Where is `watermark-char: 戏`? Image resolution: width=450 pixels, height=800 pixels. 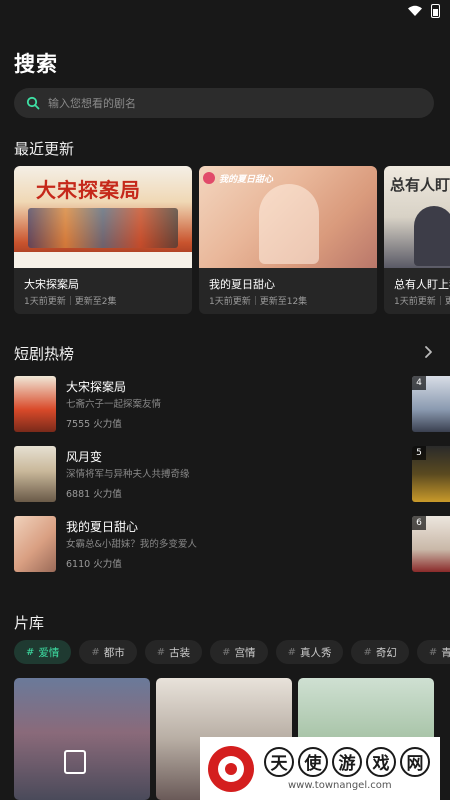
watermark-char: 戏 is located at coordinates (381, 761).